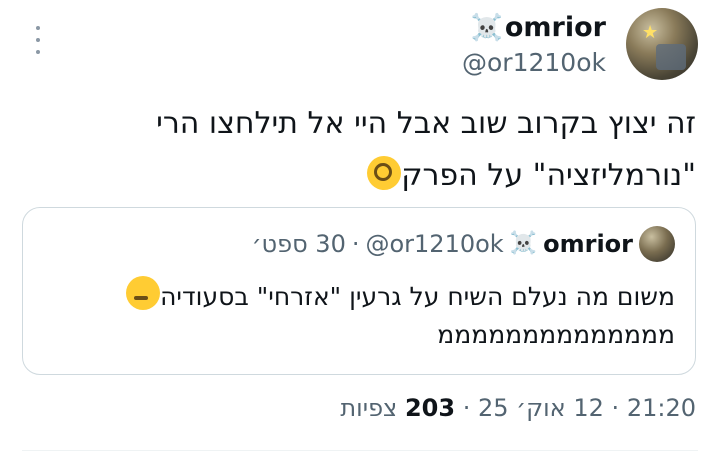  I want to click on avatar-star: ★, so click(650, 32).